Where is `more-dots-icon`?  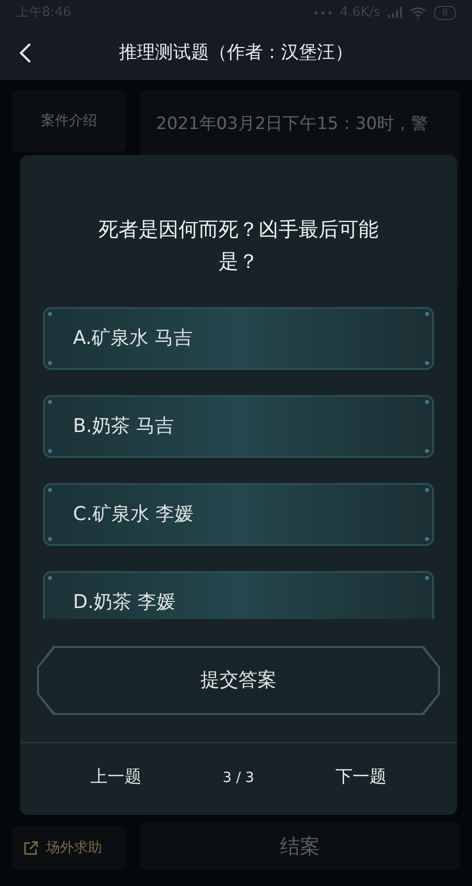
more-dots-icon is located at coordinates (323, 12).